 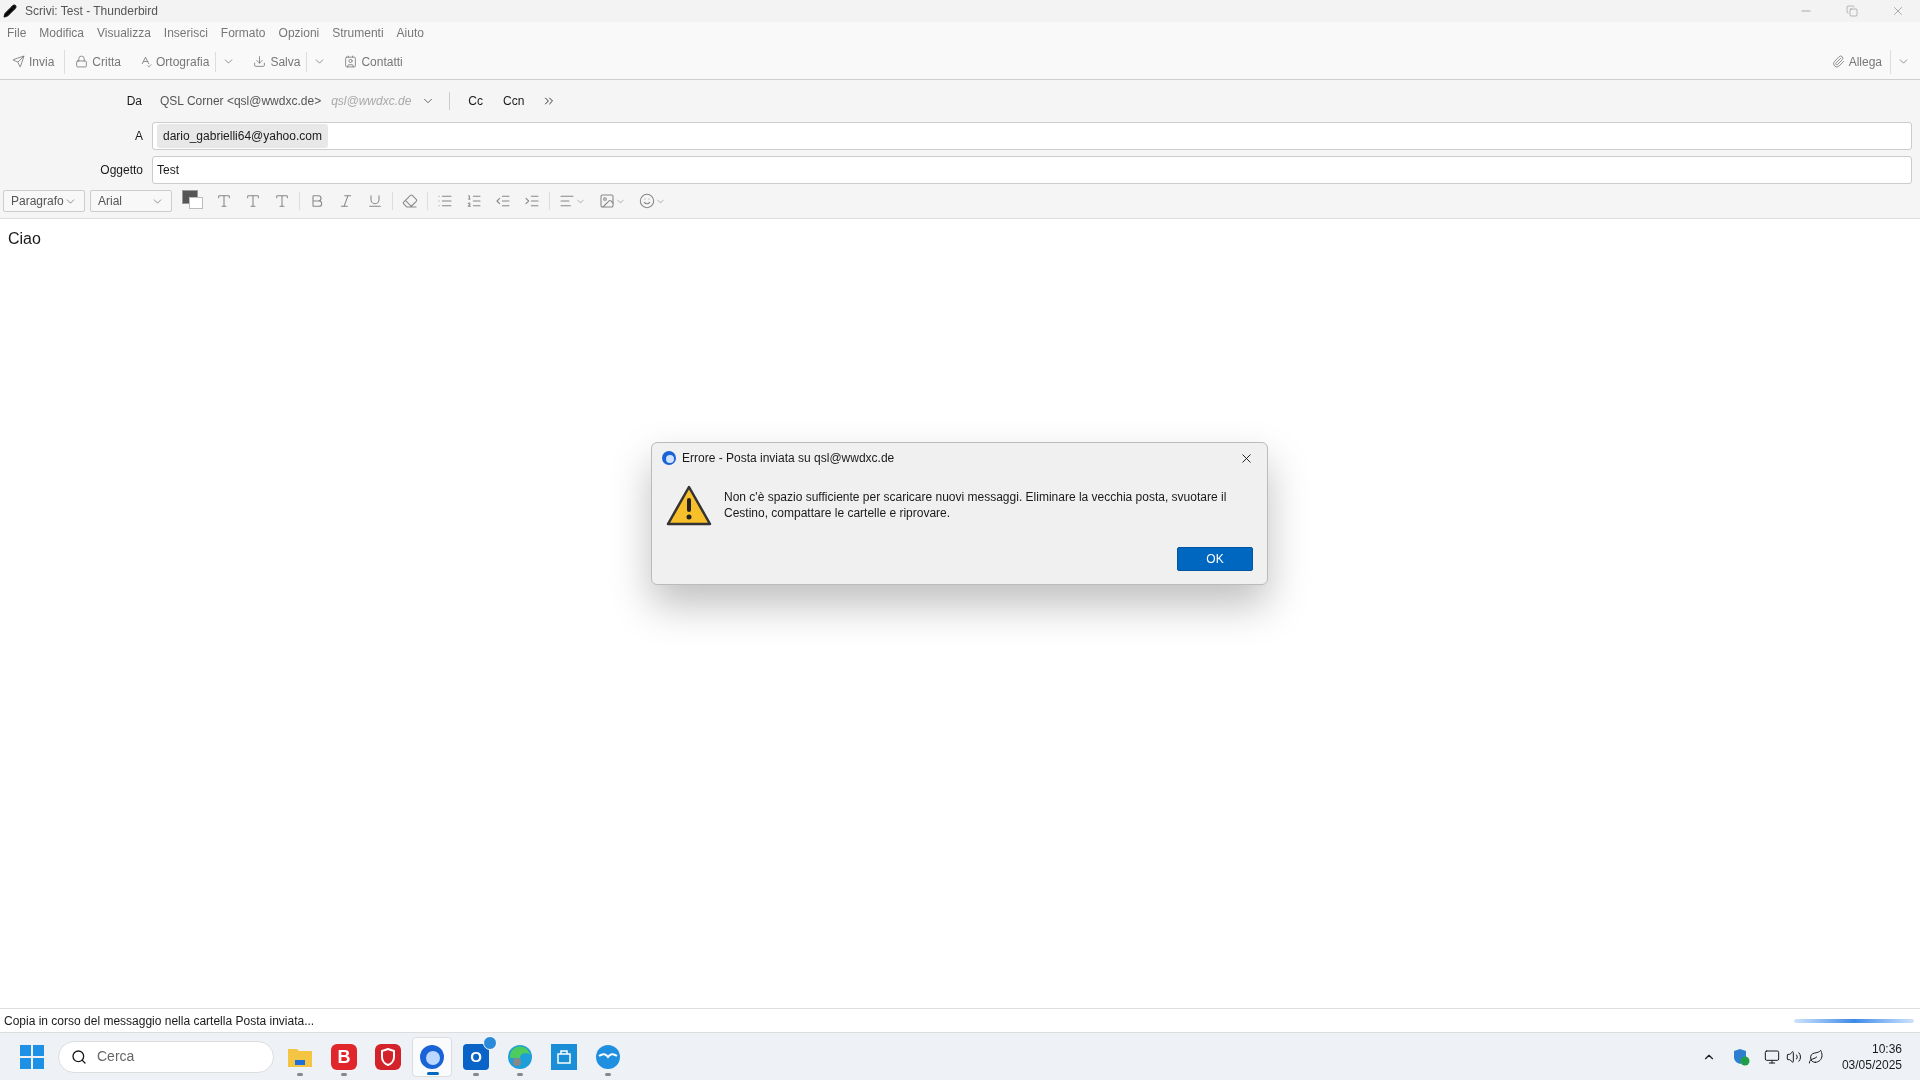 I want to click on attach-button: Allega, so click(x=1856, y=61).